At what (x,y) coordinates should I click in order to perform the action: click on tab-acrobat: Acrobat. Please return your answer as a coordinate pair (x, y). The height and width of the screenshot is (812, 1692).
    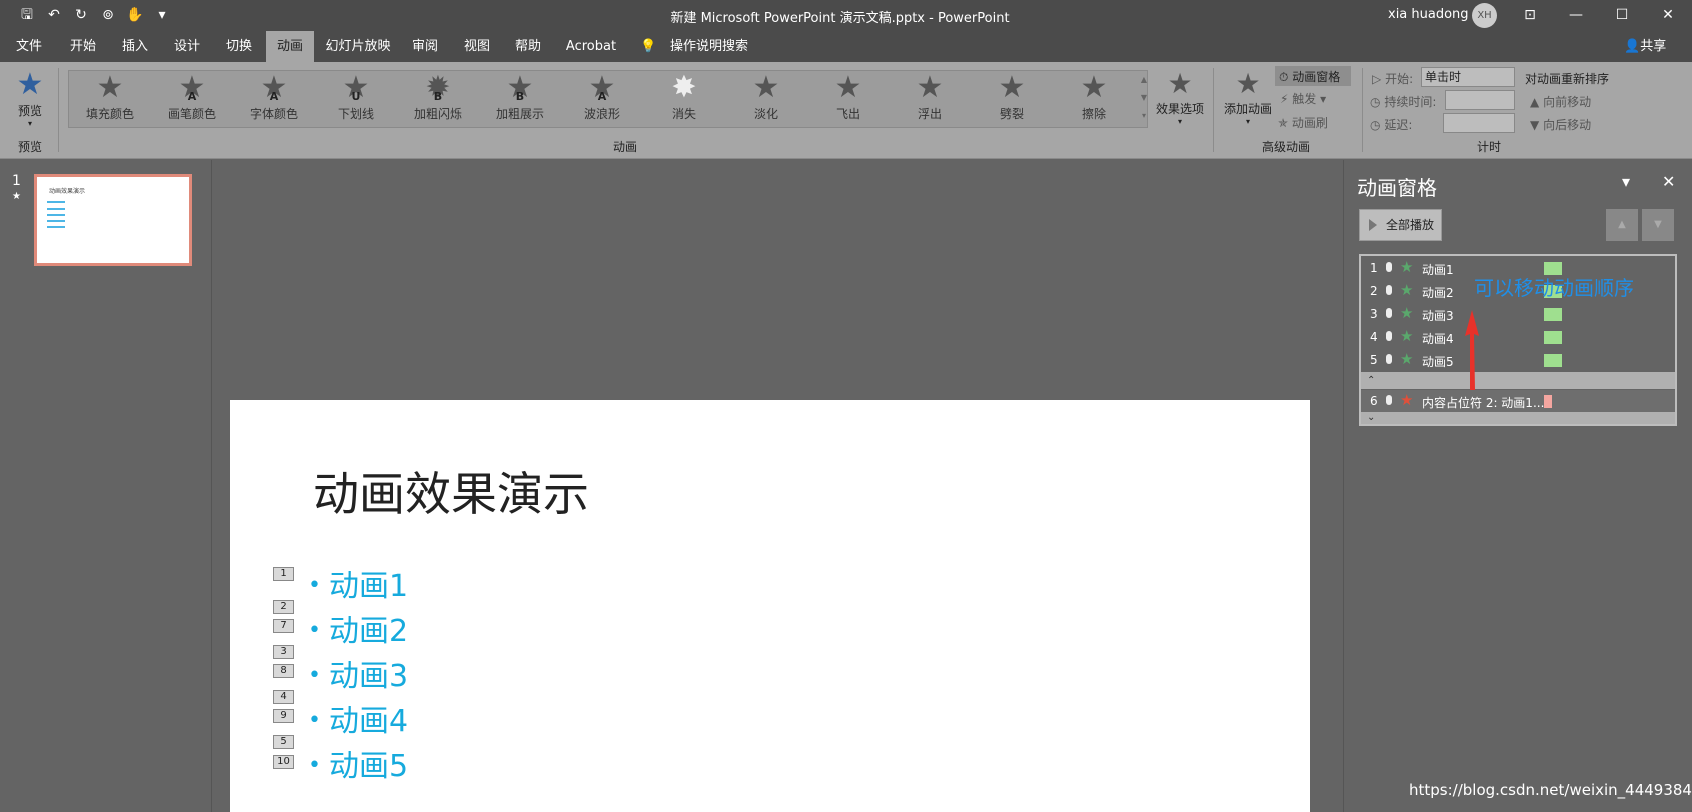
    Looking at the image, I should click on (591, 46).